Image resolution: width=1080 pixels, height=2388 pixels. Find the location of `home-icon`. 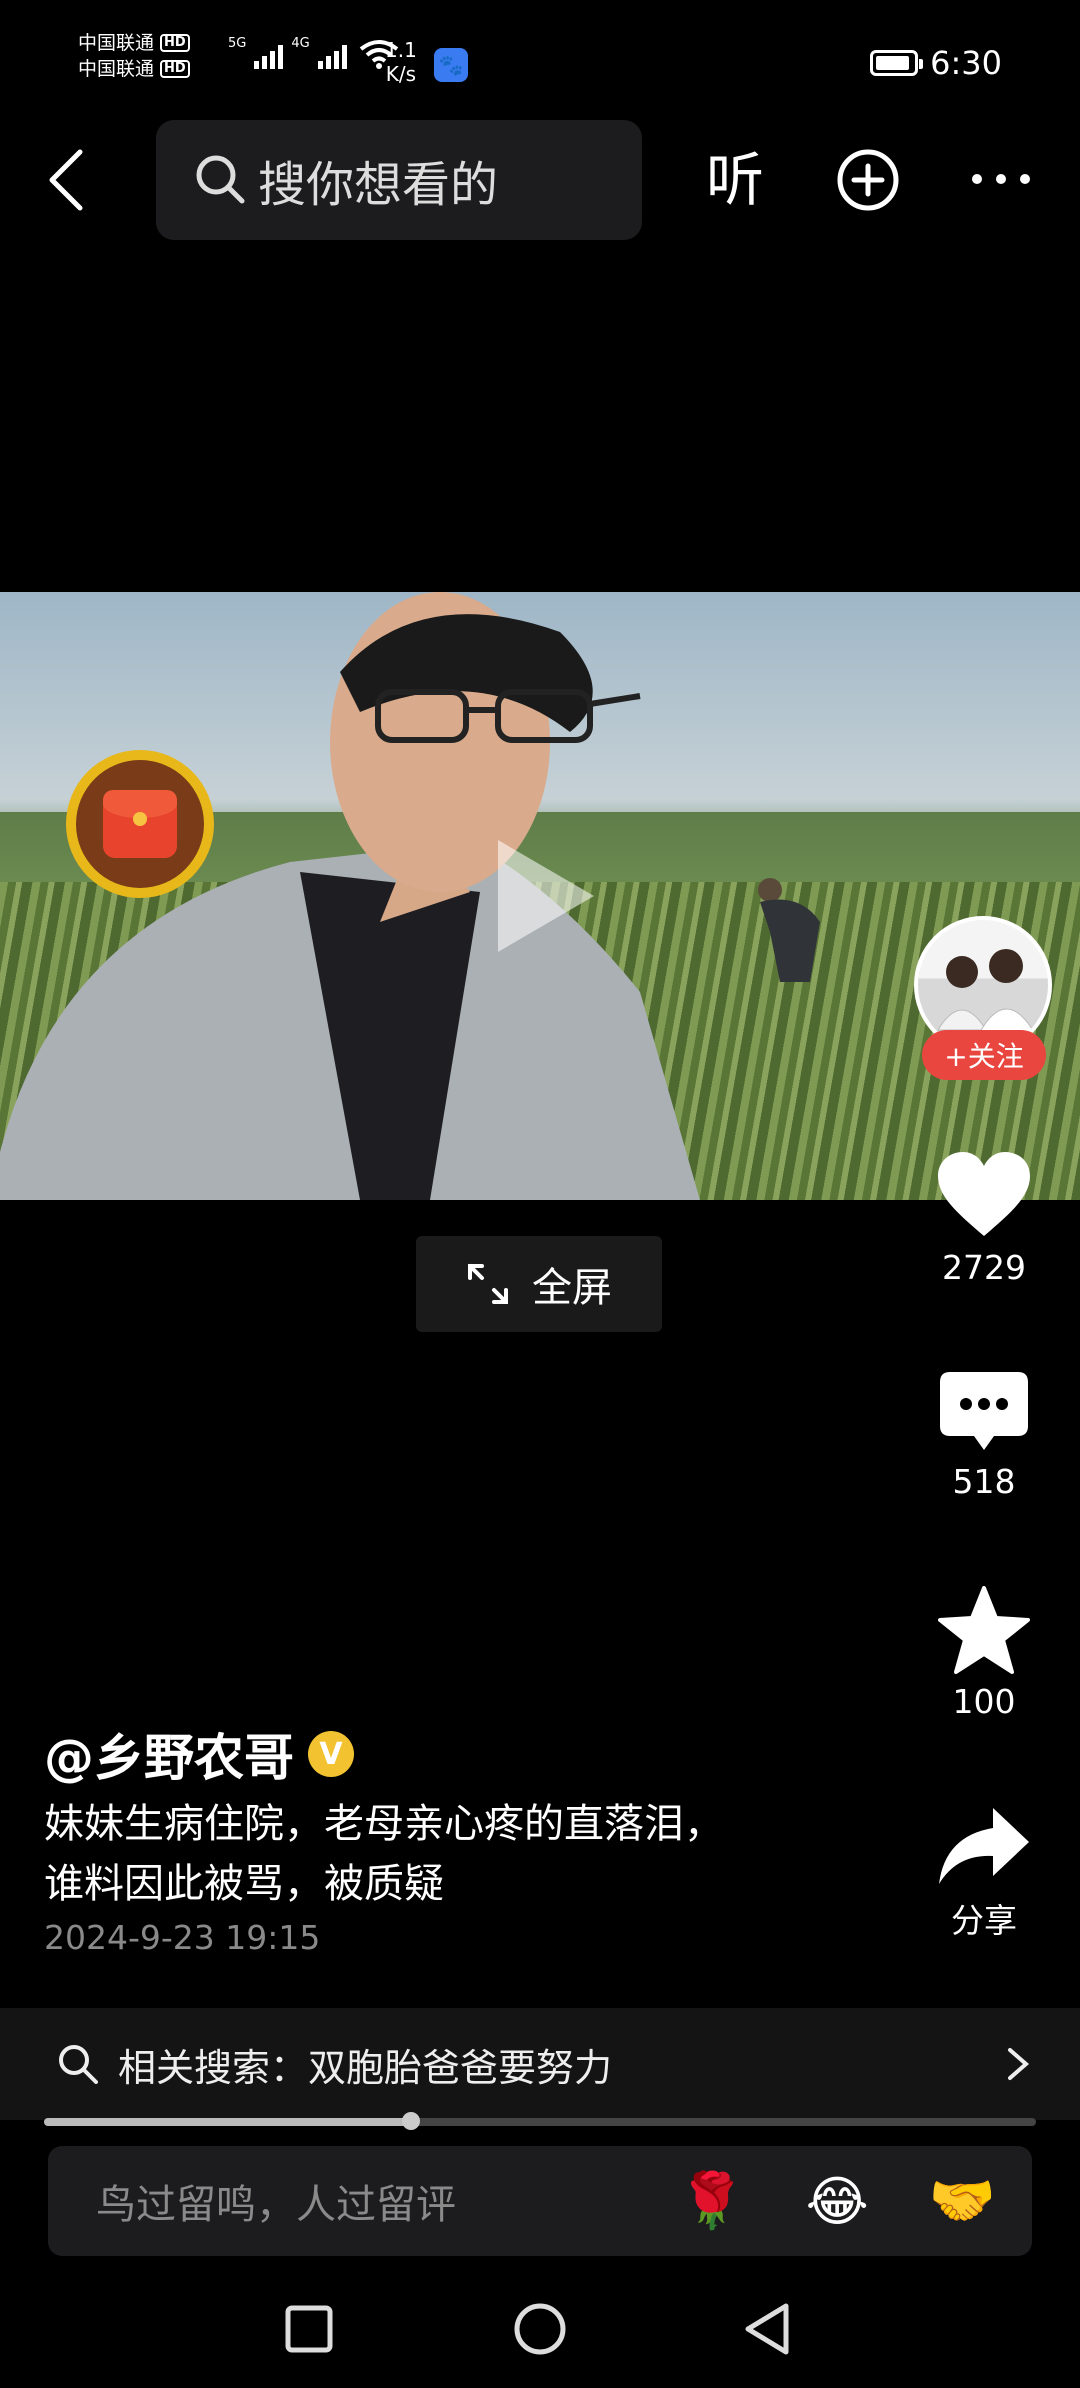

home-icon is located at coordinates (540, 2329).